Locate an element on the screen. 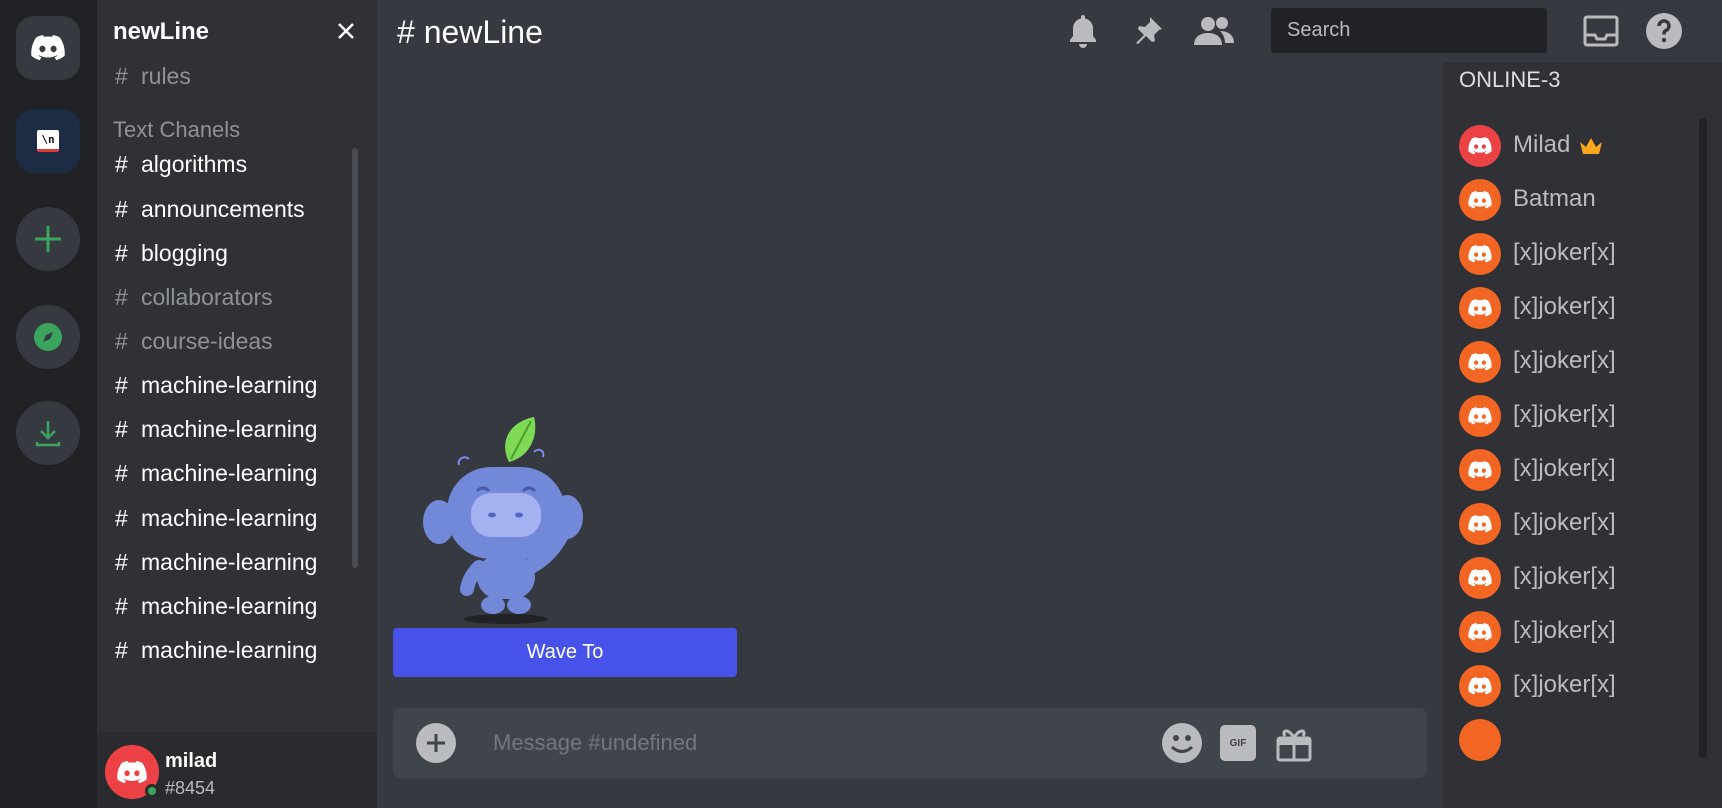 The image size is (1722, 808). explore-button is located at coordinates (48, 337).